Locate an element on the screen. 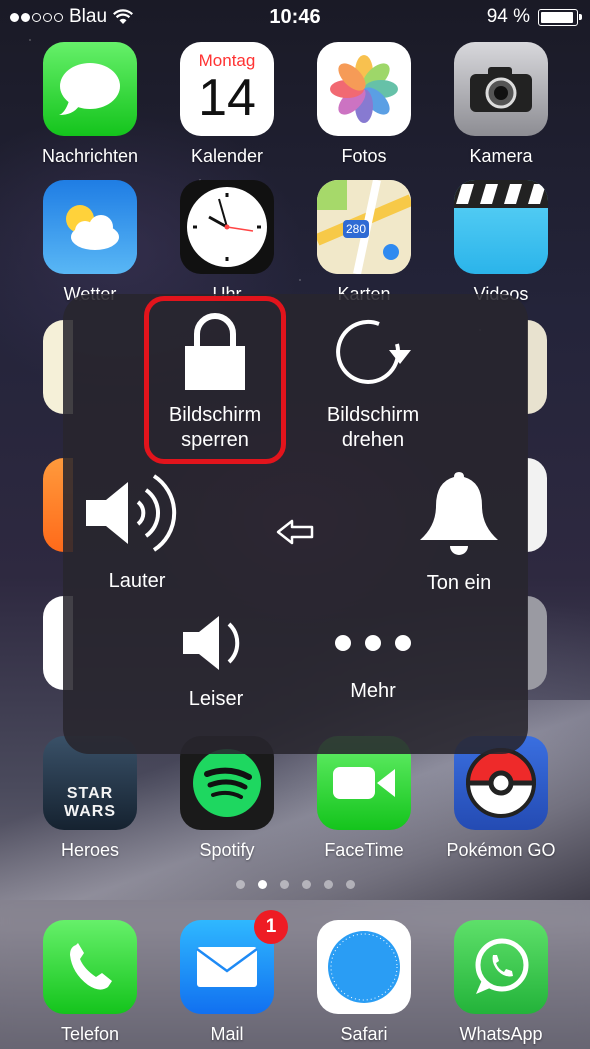 This screenshot has width=590, height=1049. app-spotify: Spotify is located at coordinates (227, 798).